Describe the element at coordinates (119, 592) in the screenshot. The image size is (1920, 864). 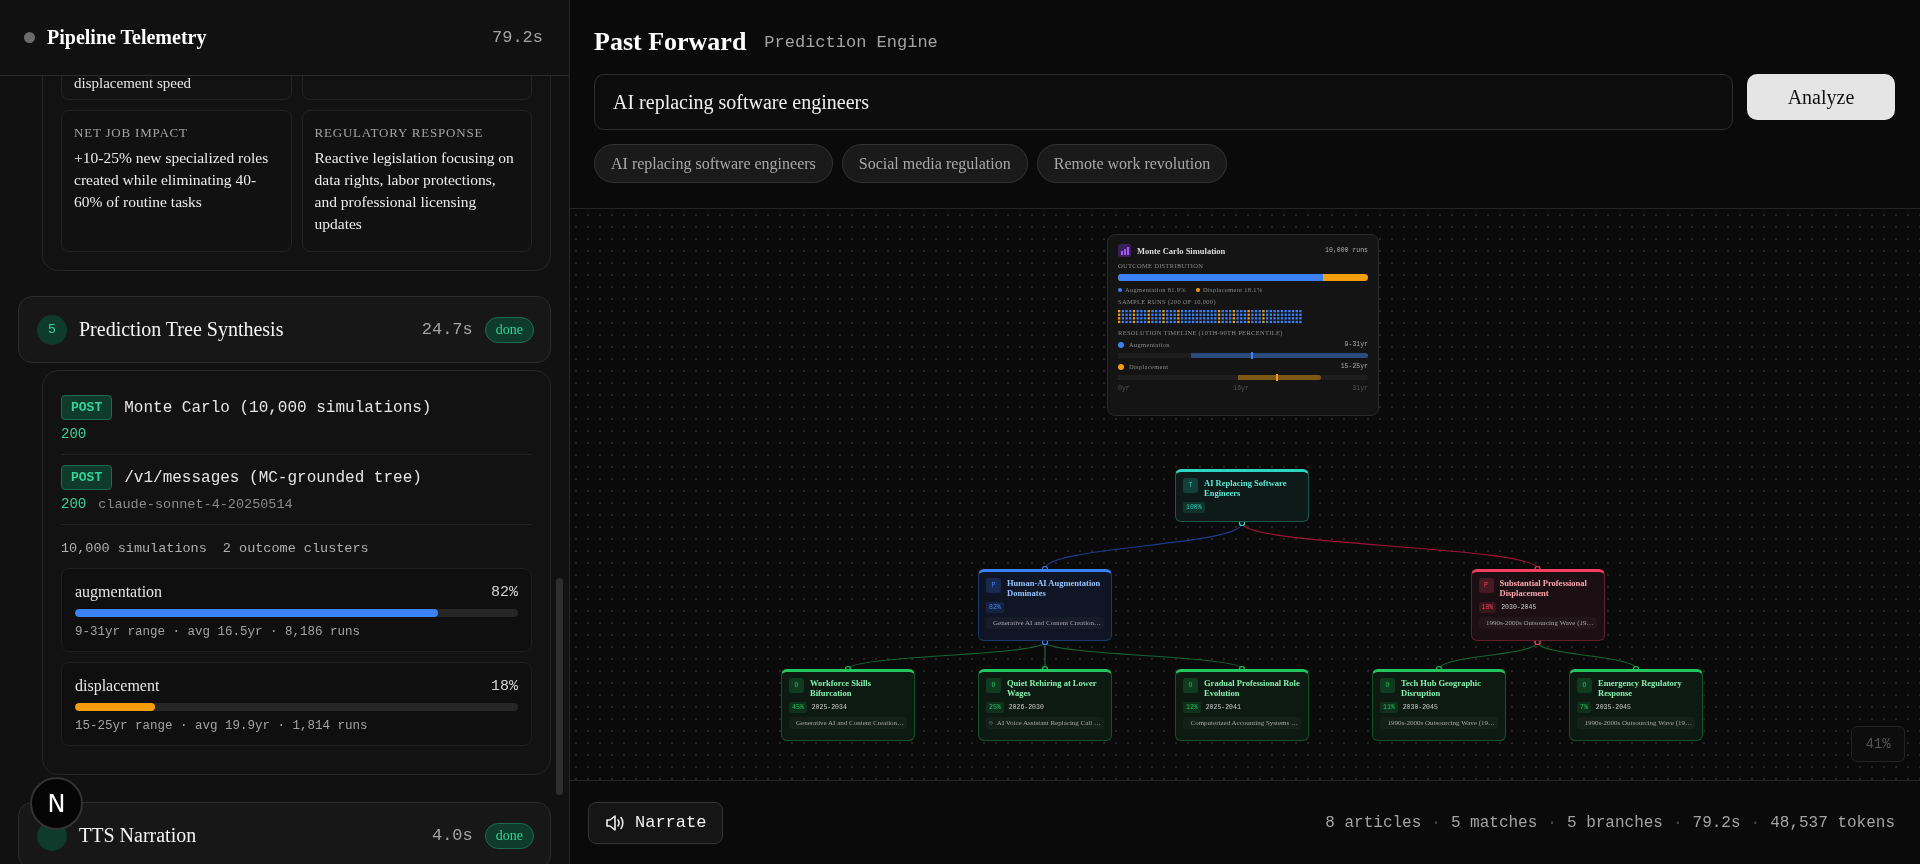
I see `cluster-name: augmentation` at that location.